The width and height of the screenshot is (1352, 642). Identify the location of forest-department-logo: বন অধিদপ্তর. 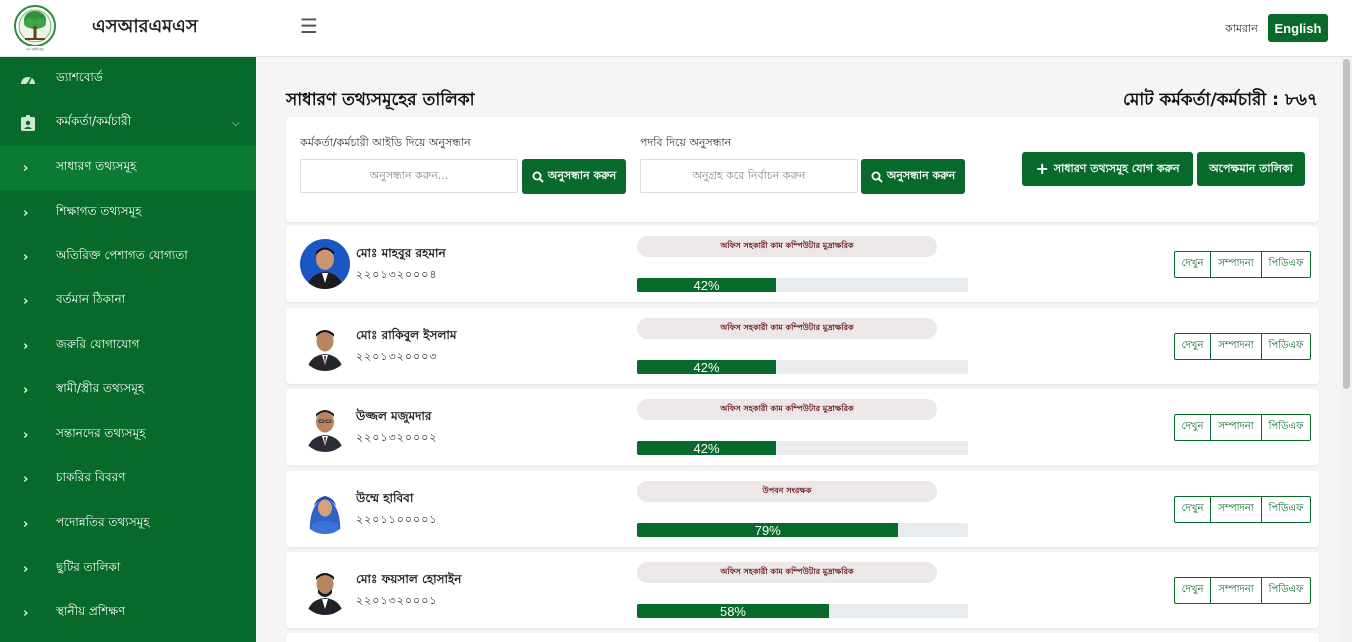
(35, 28).